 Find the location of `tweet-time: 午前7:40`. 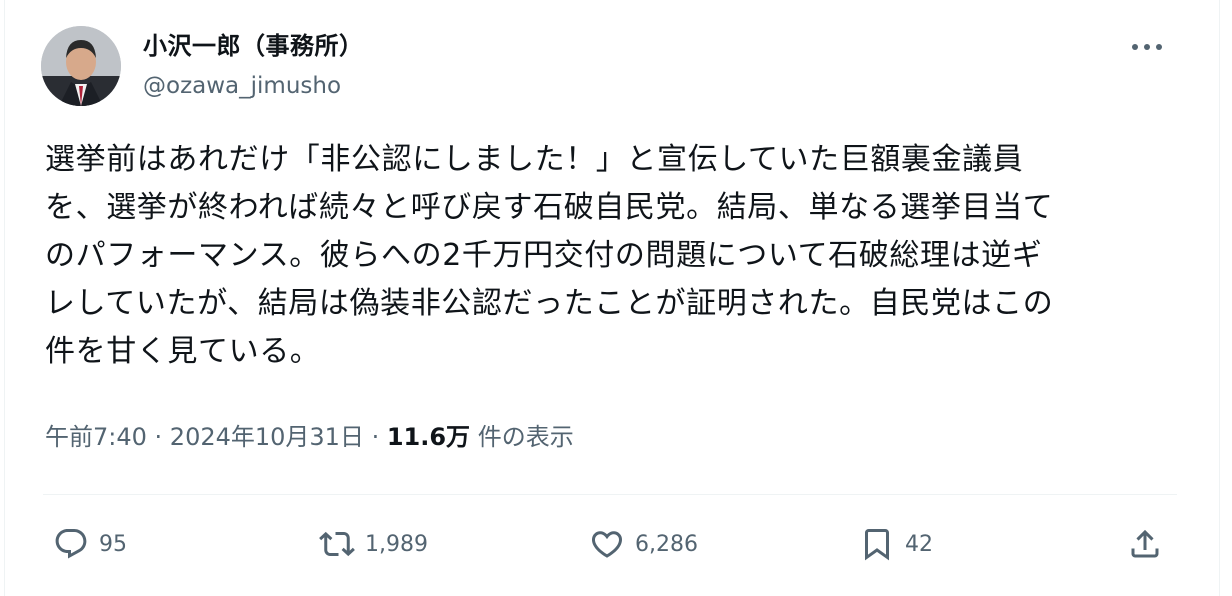

tweet-time: 午前7:40 is located at coordinates (96, 437).